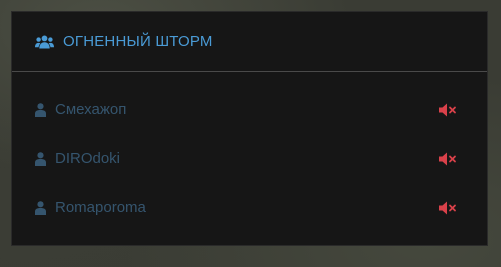 This screenshot has height=267, width=501. Describe the element at coordinates (88, 158) in the screenshot. I see `member-name: DIROdoki` at that location.